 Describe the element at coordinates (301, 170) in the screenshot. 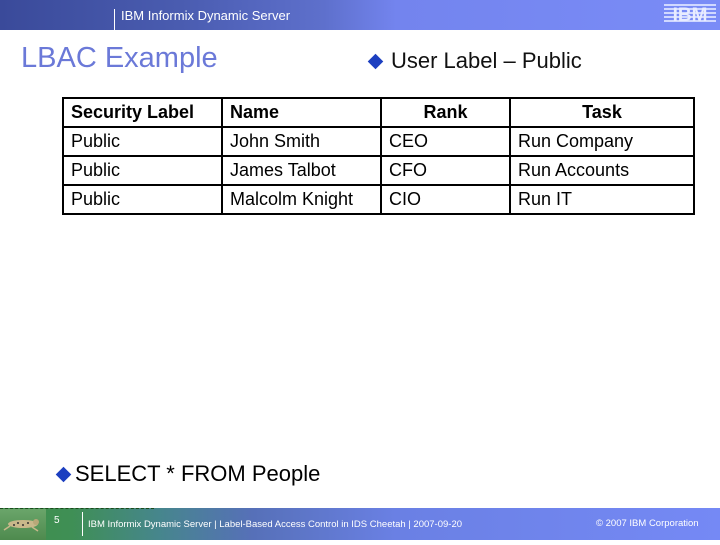

I see `cell-name: James Talbot` at that location.